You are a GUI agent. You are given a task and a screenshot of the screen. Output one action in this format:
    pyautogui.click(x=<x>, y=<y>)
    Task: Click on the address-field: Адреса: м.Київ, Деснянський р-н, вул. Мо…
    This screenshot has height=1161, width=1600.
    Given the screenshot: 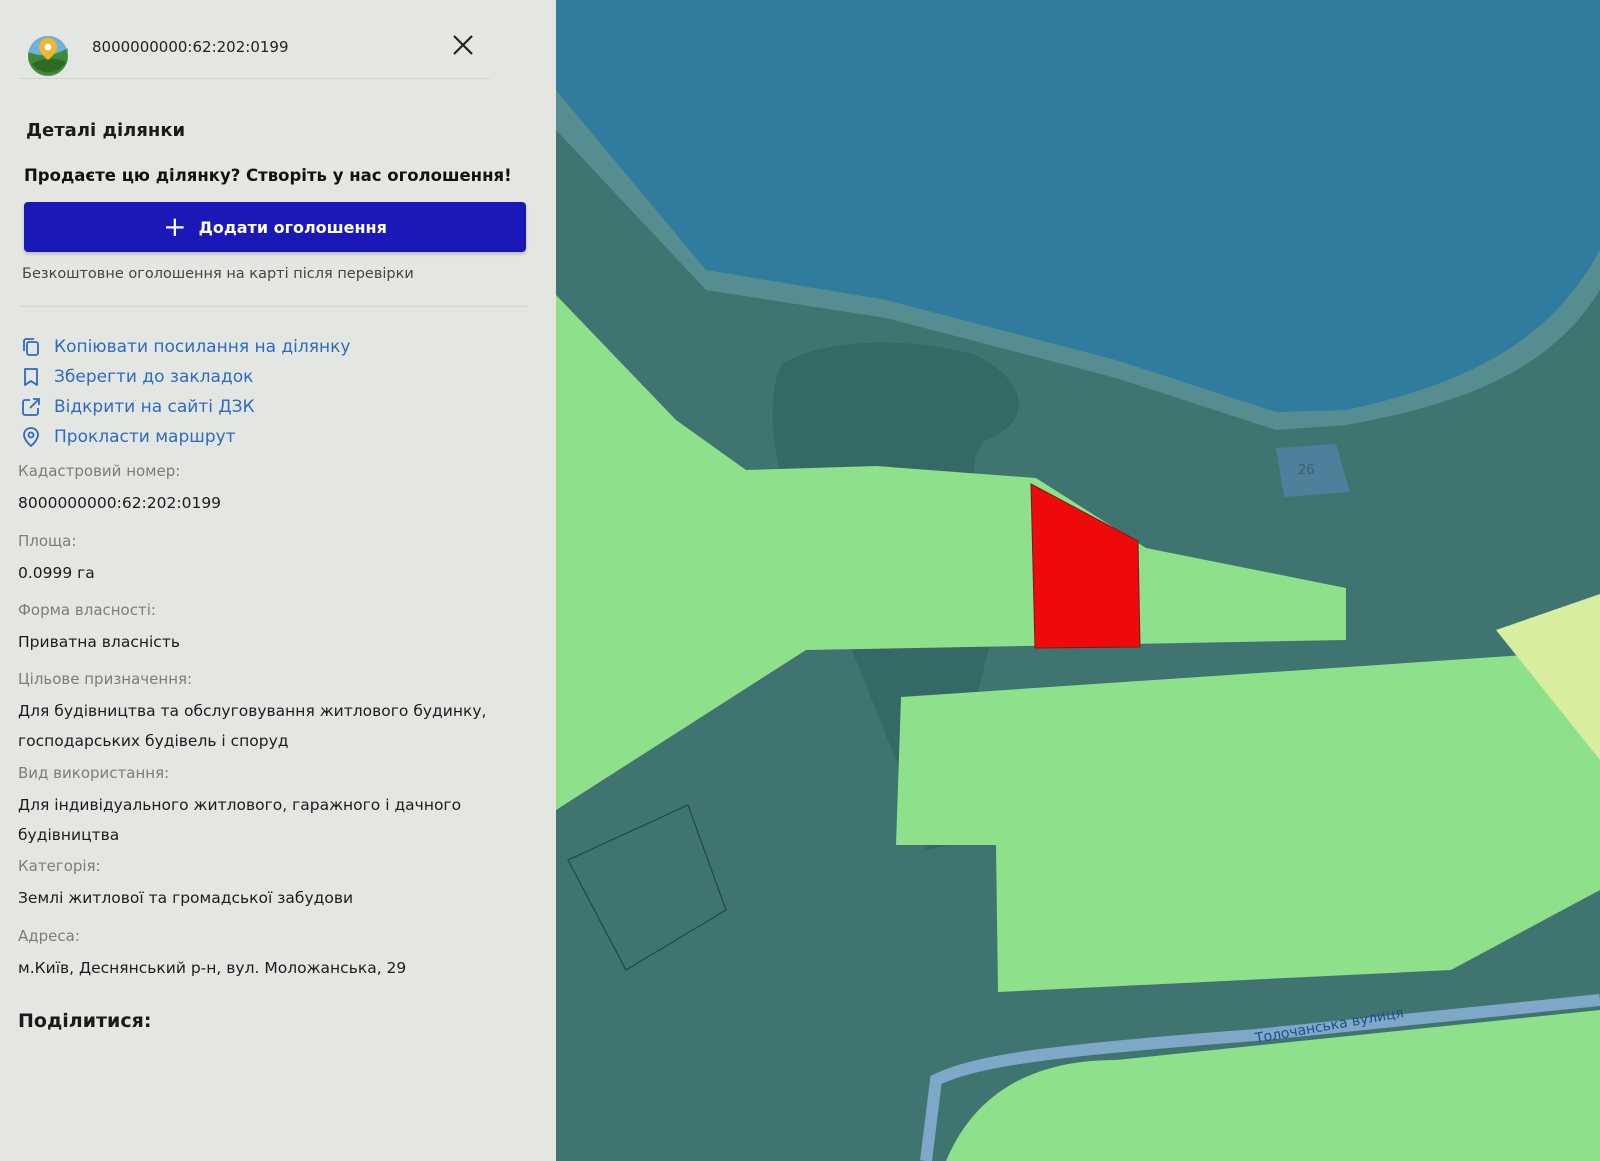 What is the action you would take?
    pyautogui.click(x=212, y=955)
    